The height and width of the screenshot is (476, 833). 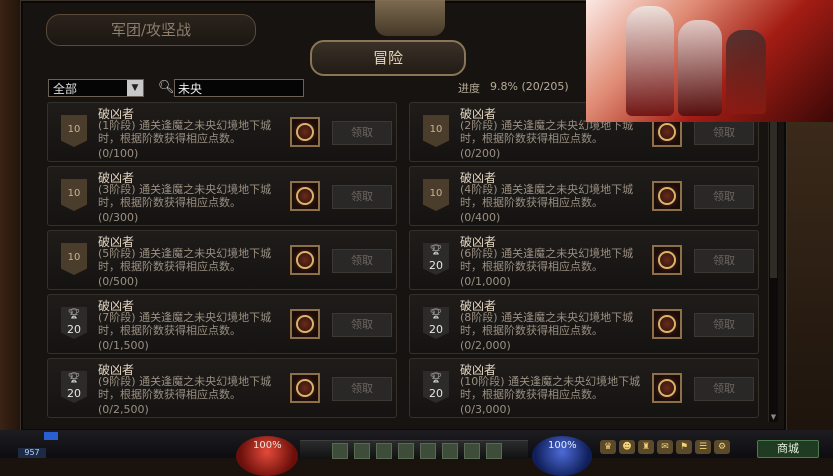 What do you see at coordinates (529, 86) in the screenshot?
I see `progress-value: 9.8% (20/205)` at bounding box center [529, 86].